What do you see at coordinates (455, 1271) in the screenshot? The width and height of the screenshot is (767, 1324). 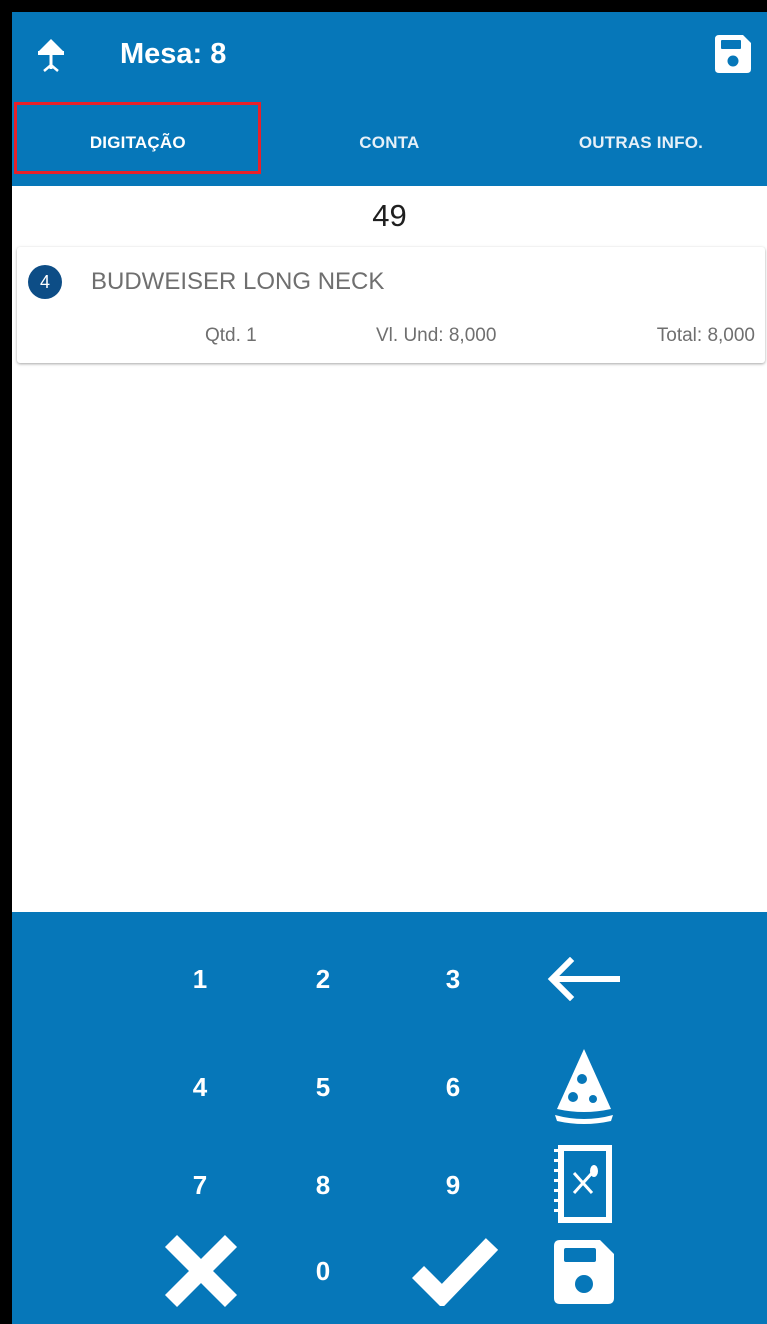 I see `confirm-check-icon` at bounding box center [455, 1271].